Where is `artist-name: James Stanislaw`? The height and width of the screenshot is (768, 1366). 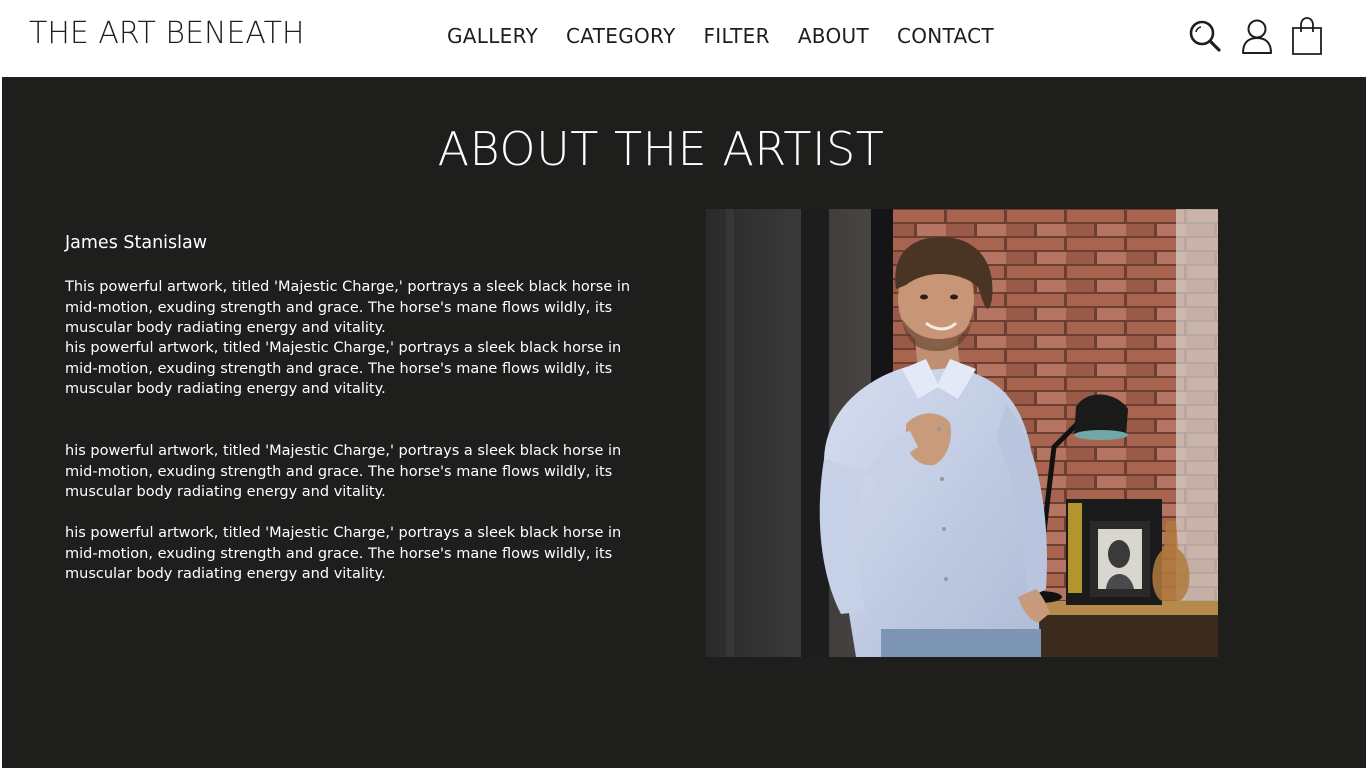 artist-name: James Stanislaw is located at coordinates (136, 243).